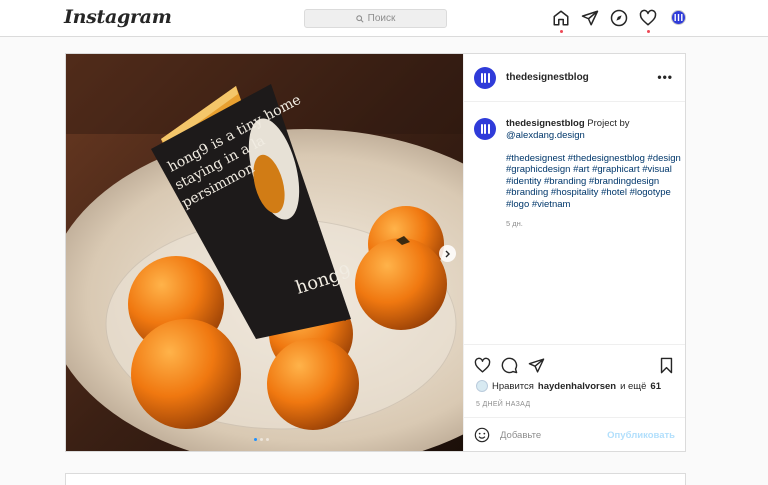 The width and height of the screenshot is (768, 485). What do you see at coordinates (118, 17) in the screenshot?
I see `instagram-logo: Instagram` at bounding box center [118, 17].